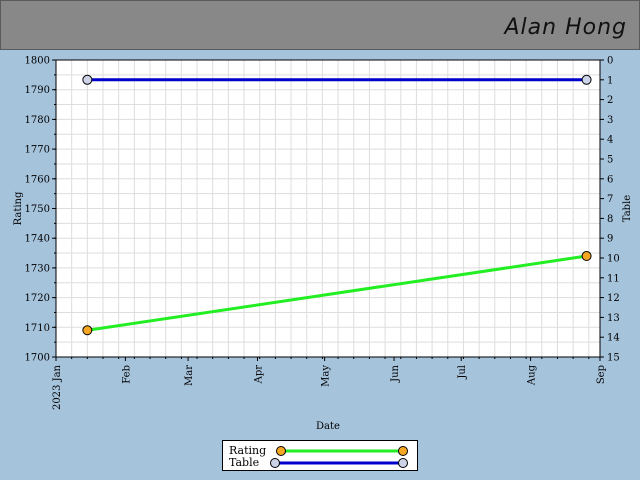 The width and height of the screenshot is (640, 480). Describe the element at coordinates (610, 61) in the screenshot. I see `y-right-tick-label: 0` at that location.